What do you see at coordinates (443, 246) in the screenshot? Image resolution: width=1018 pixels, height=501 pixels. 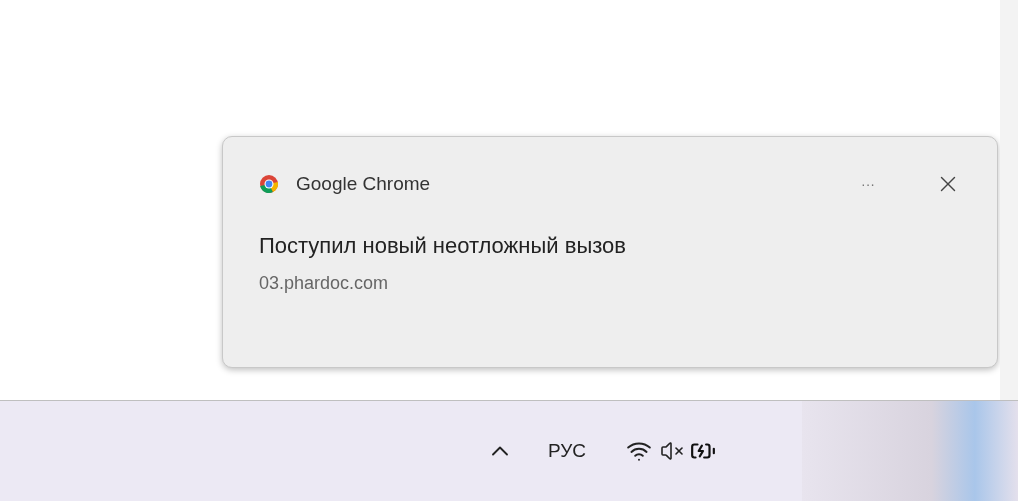 I see `notification-title: Поступил новый неотложный вызов` at bounding box center [443, 246].